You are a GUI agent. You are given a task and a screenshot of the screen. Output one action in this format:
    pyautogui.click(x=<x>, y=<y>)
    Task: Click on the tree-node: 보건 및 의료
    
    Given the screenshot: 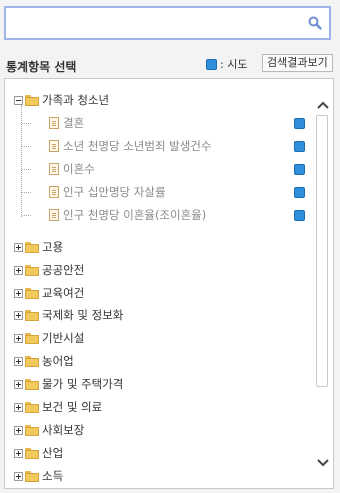 What is the action you would take?
    pyautogui.click(x=58, y=407)
    